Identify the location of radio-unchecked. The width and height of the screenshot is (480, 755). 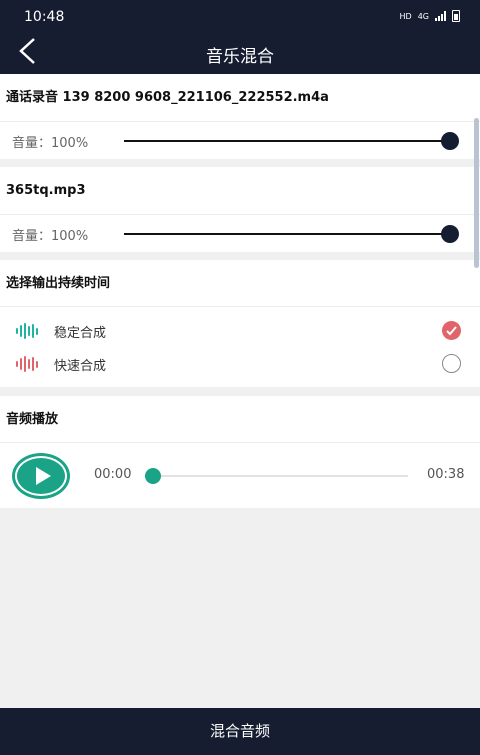
(451, 363).